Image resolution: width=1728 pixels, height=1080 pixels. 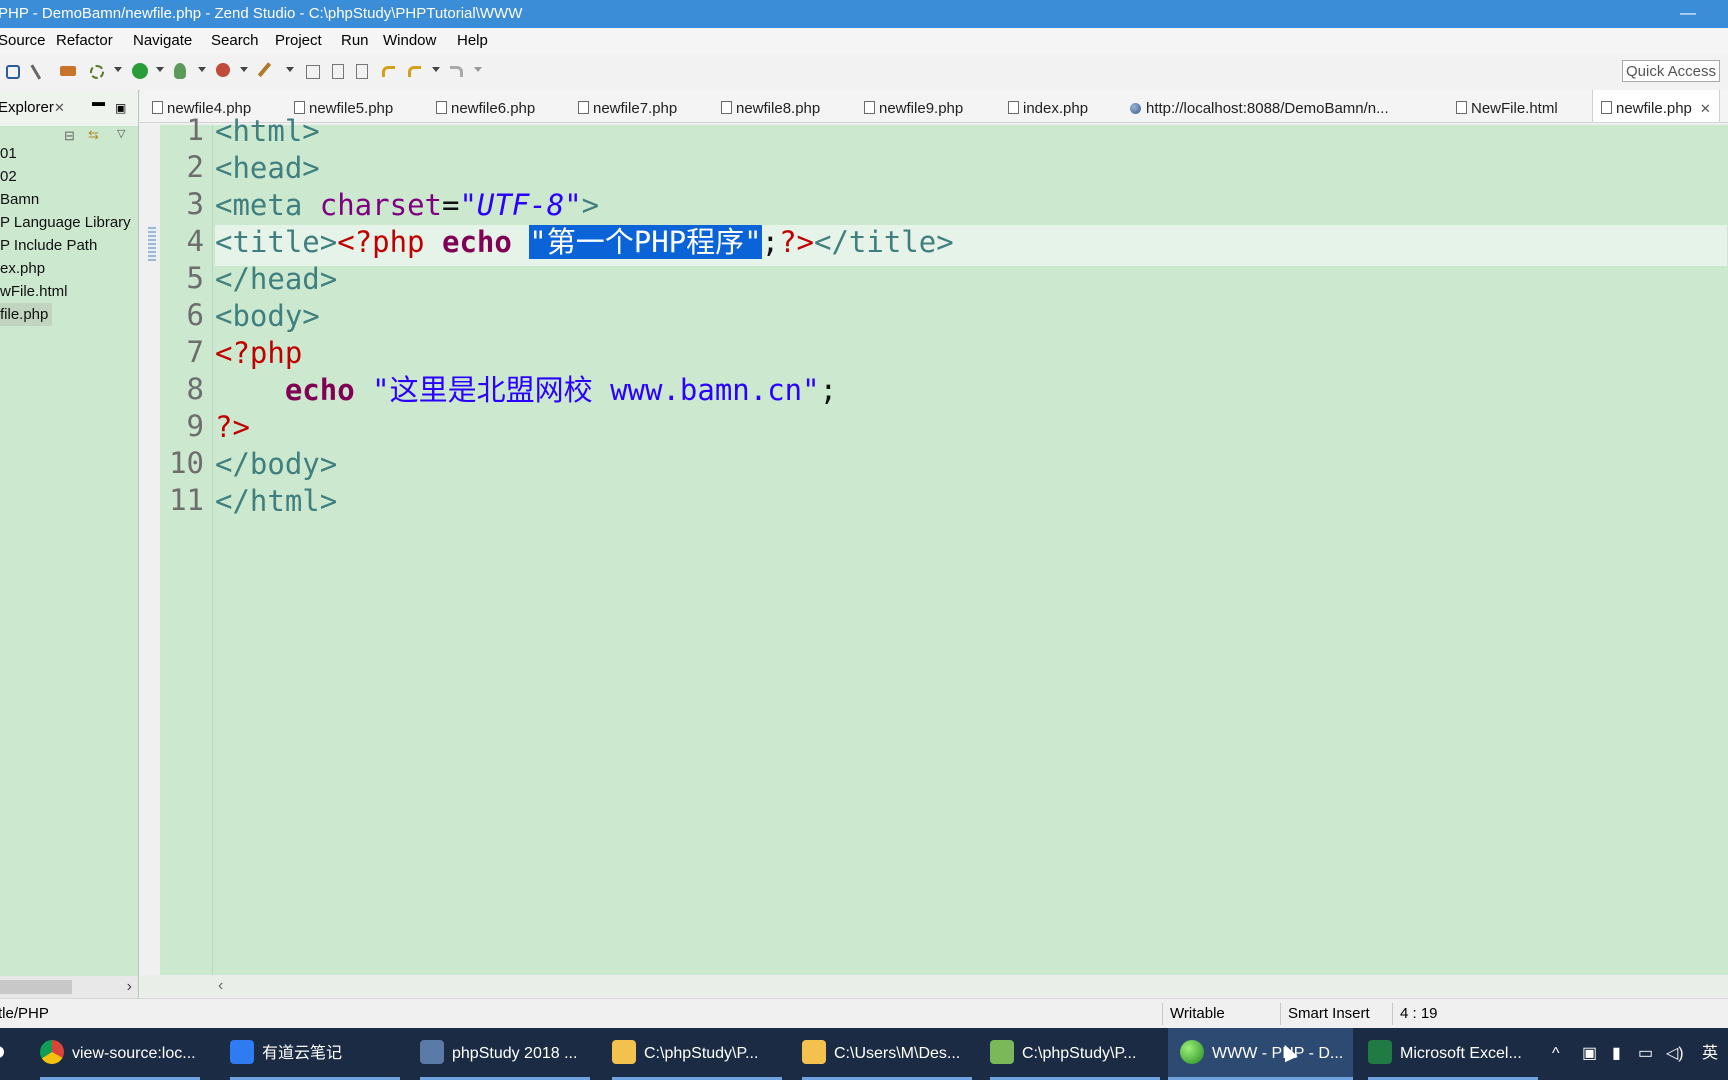 What do you see at coordinates (212, 550) in the screenshot?
I see `gutter-separator` at bounding box center [212, 550].